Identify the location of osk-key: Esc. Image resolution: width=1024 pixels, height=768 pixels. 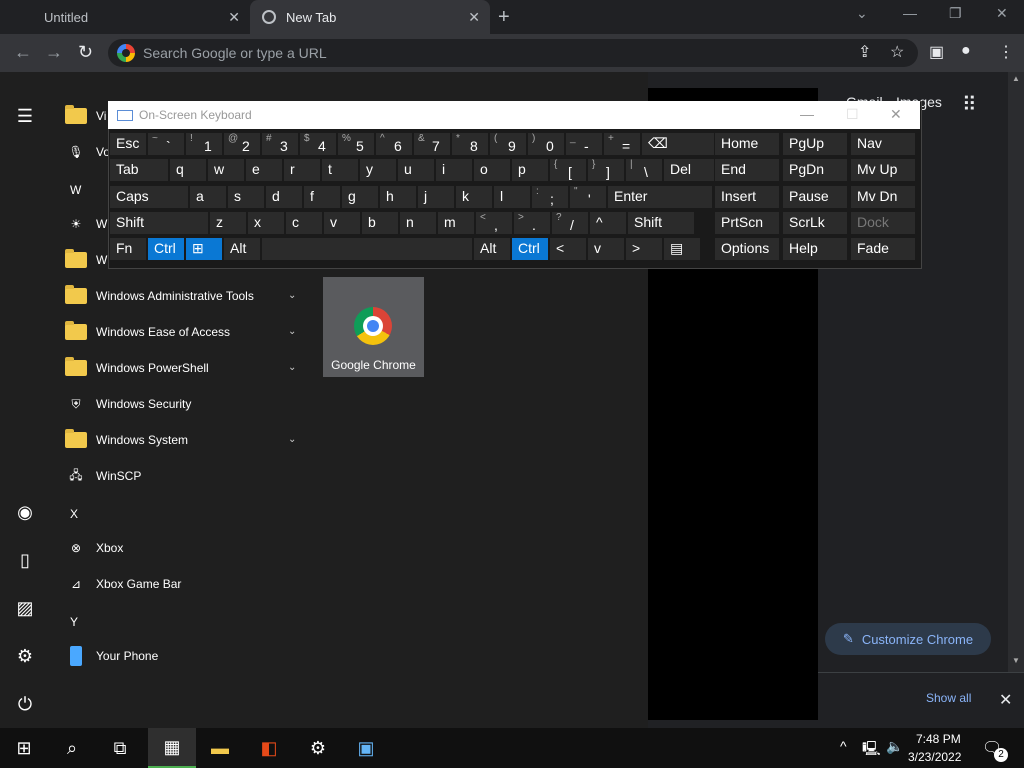
(128, 144).